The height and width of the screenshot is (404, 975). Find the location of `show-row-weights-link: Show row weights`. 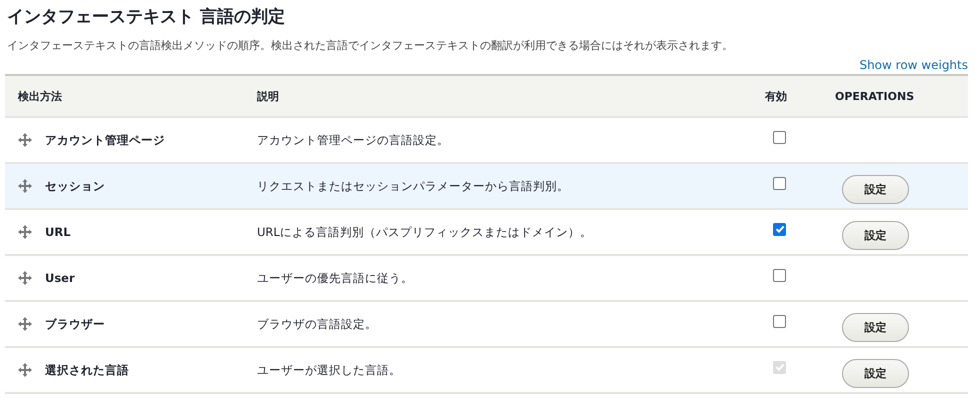

show-row-weights-link: Show row weights is located at coordinates (913, 65).